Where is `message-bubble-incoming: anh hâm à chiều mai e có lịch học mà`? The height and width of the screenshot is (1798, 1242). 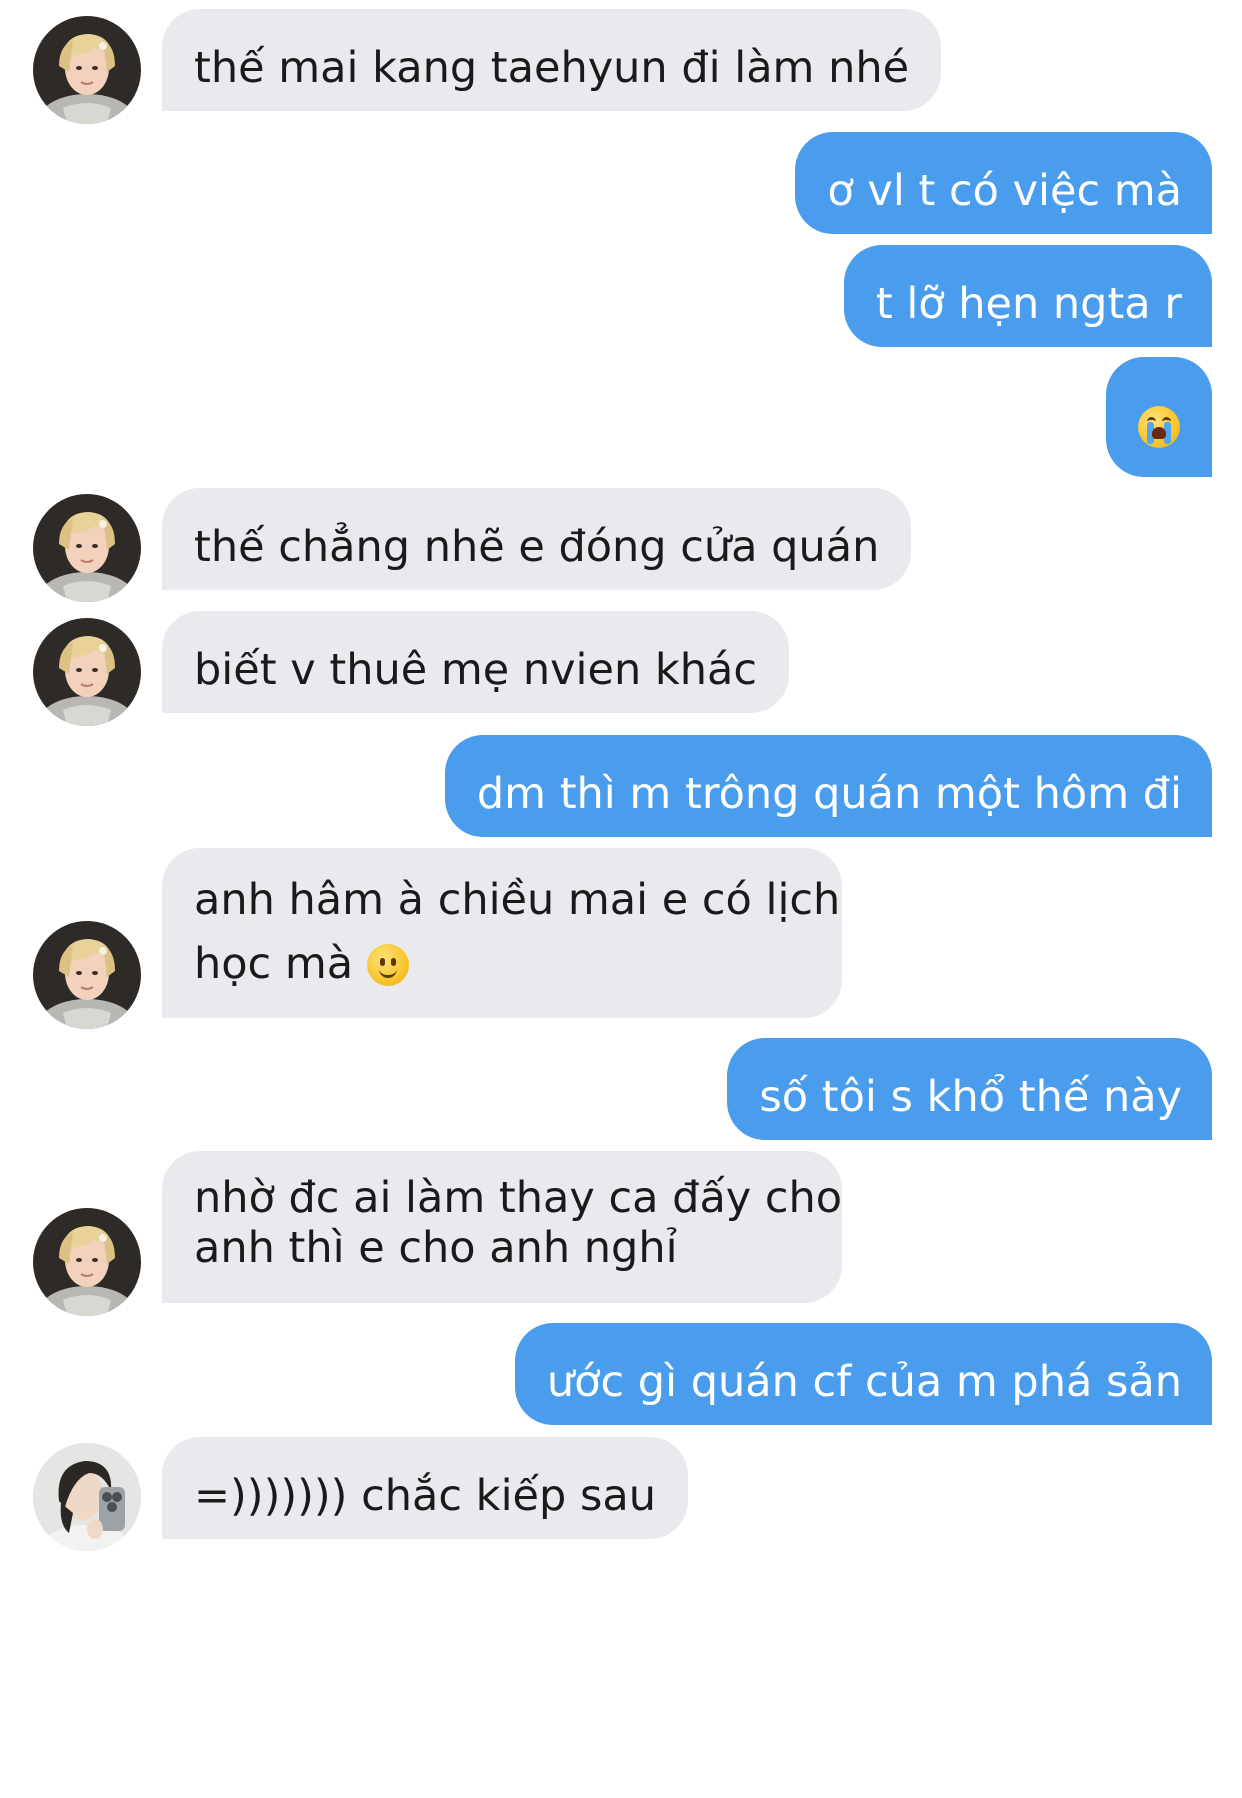 message-bubble-incoming: anh hâm à chiều mai e có lịch học mà is located at coordinates (502, 933).